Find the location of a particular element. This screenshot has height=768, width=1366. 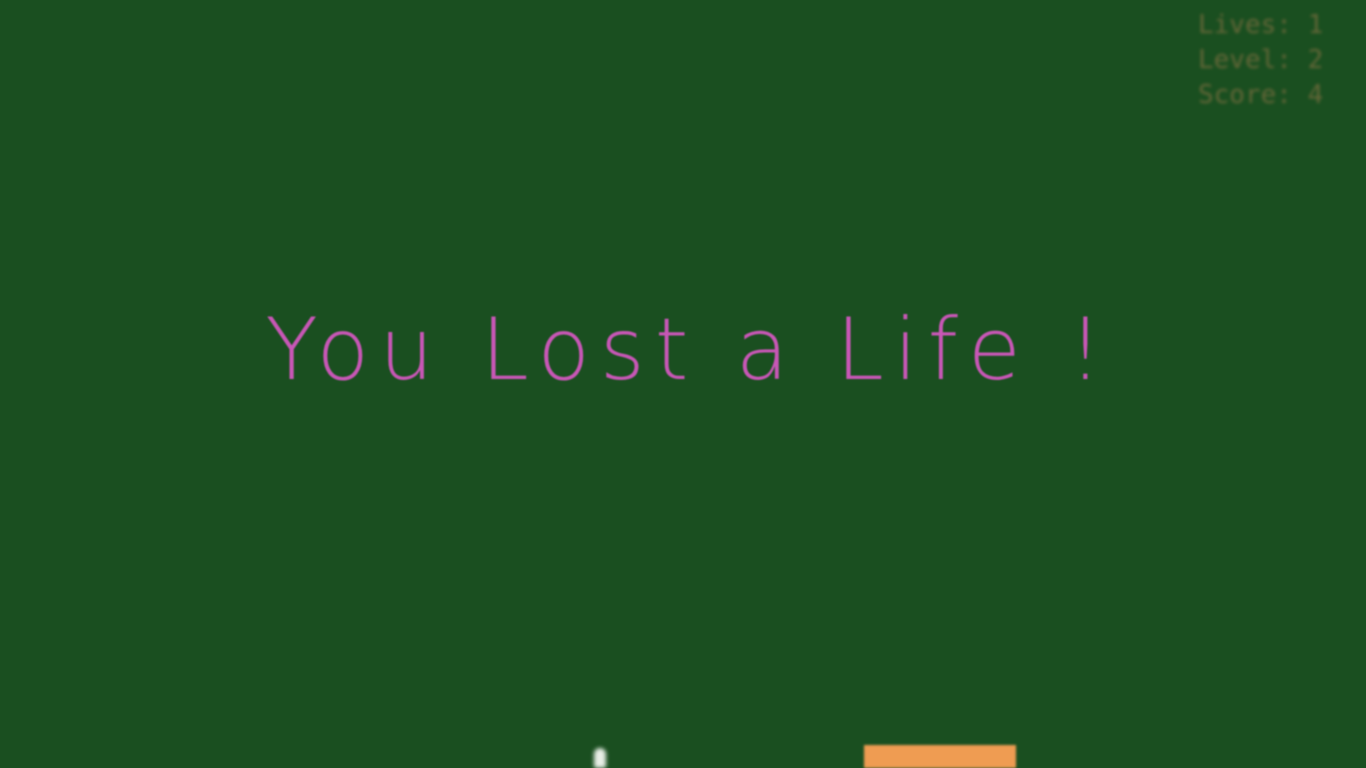

life-lost-message: You Lost a Life ! is located at coordinates (689, 350).